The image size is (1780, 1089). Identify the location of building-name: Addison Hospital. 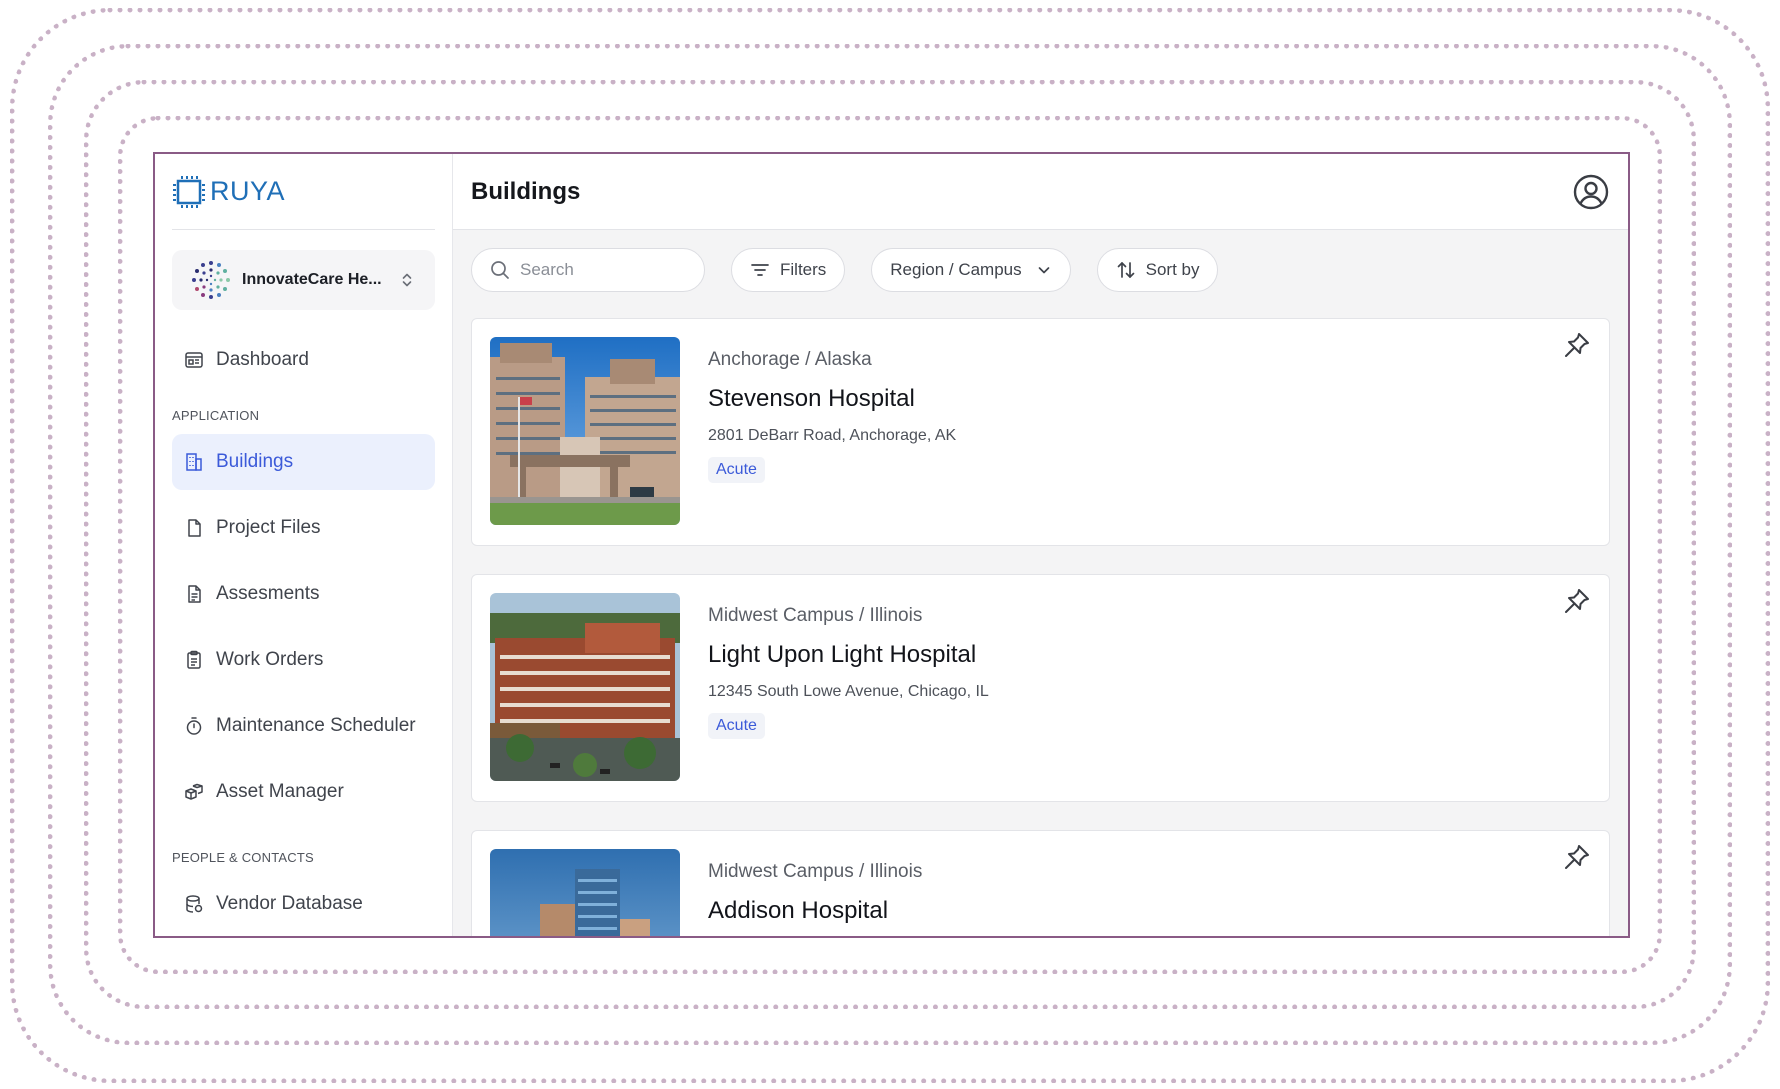
(815, 911).